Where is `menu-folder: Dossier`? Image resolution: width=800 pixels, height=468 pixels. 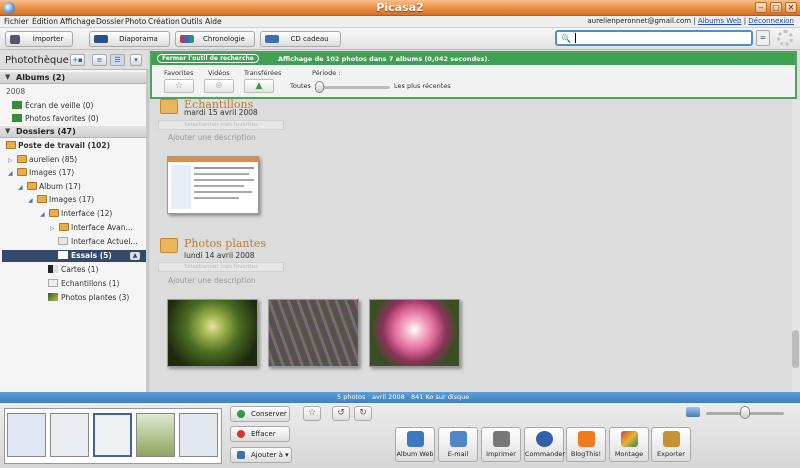
menu-folder: Dossier is located at coordinates (110, 21).